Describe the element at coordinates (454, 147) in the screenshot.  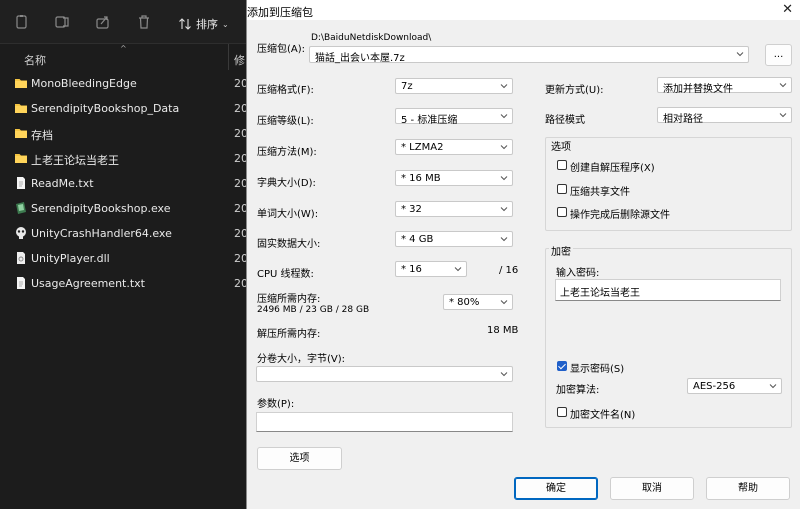
I see `method-select: * LZMA2` at that location.